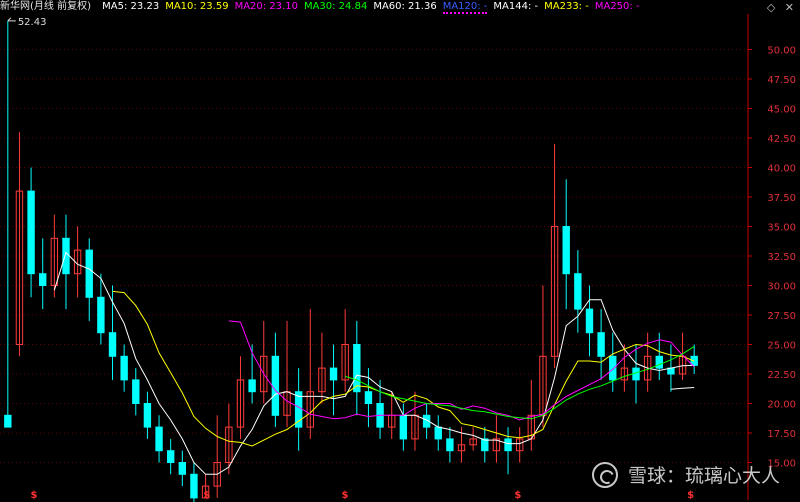  Describe the element at coordinates (781, 139) in the screenshot. I see `y-tick-label: 42.50` at that location.